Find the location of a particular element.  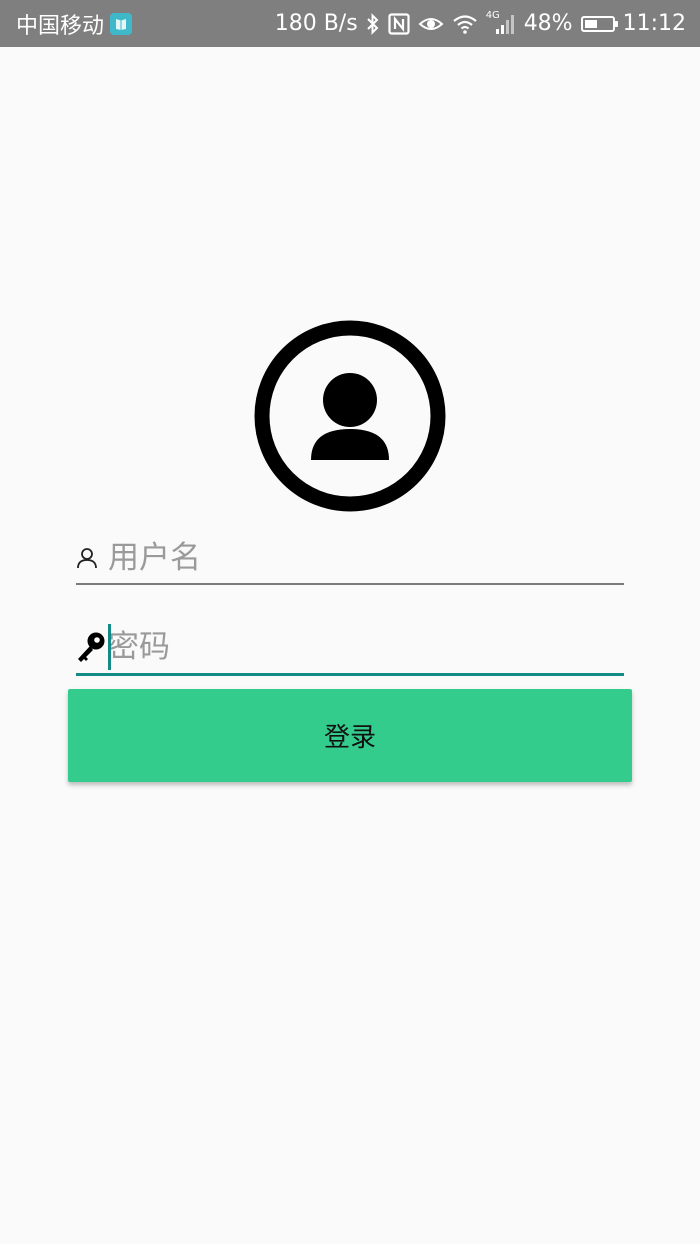

person-outline-icon is located at coordinates (92, 558).